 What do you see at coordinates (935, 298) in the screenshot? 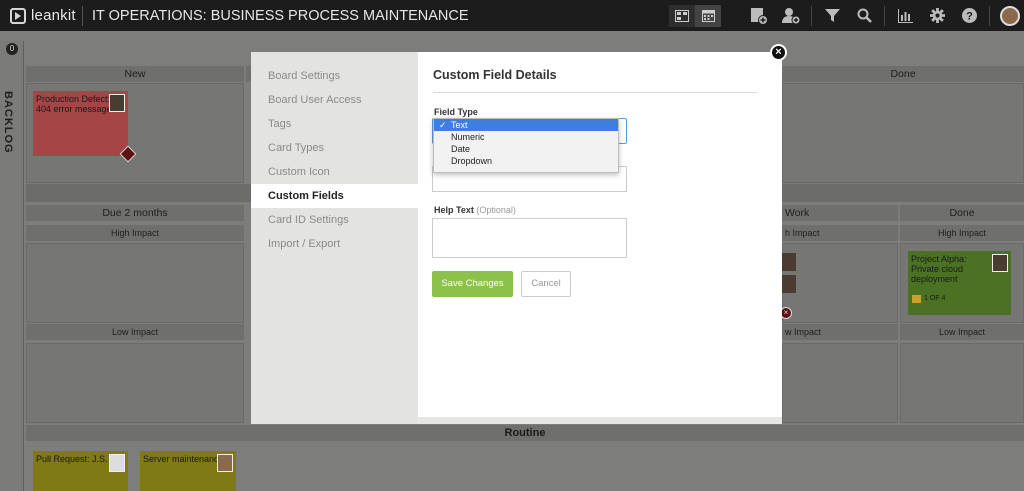
I see `subtask-progress: 1 OF 4` at bounding box center [935, 298].